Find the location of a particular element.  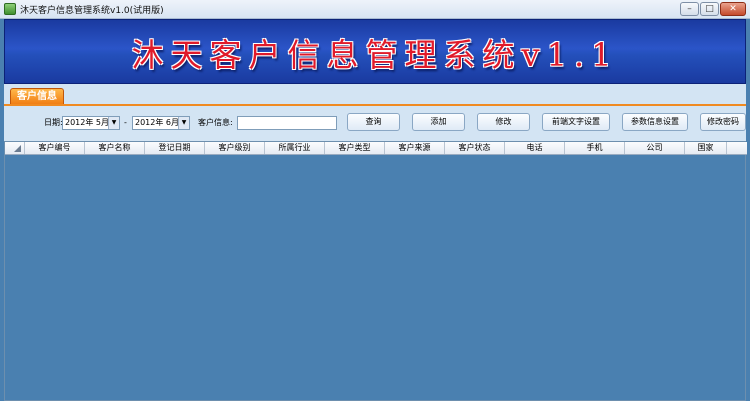

column-header-industry: 所属行业 is located at coordinates (295, 148).